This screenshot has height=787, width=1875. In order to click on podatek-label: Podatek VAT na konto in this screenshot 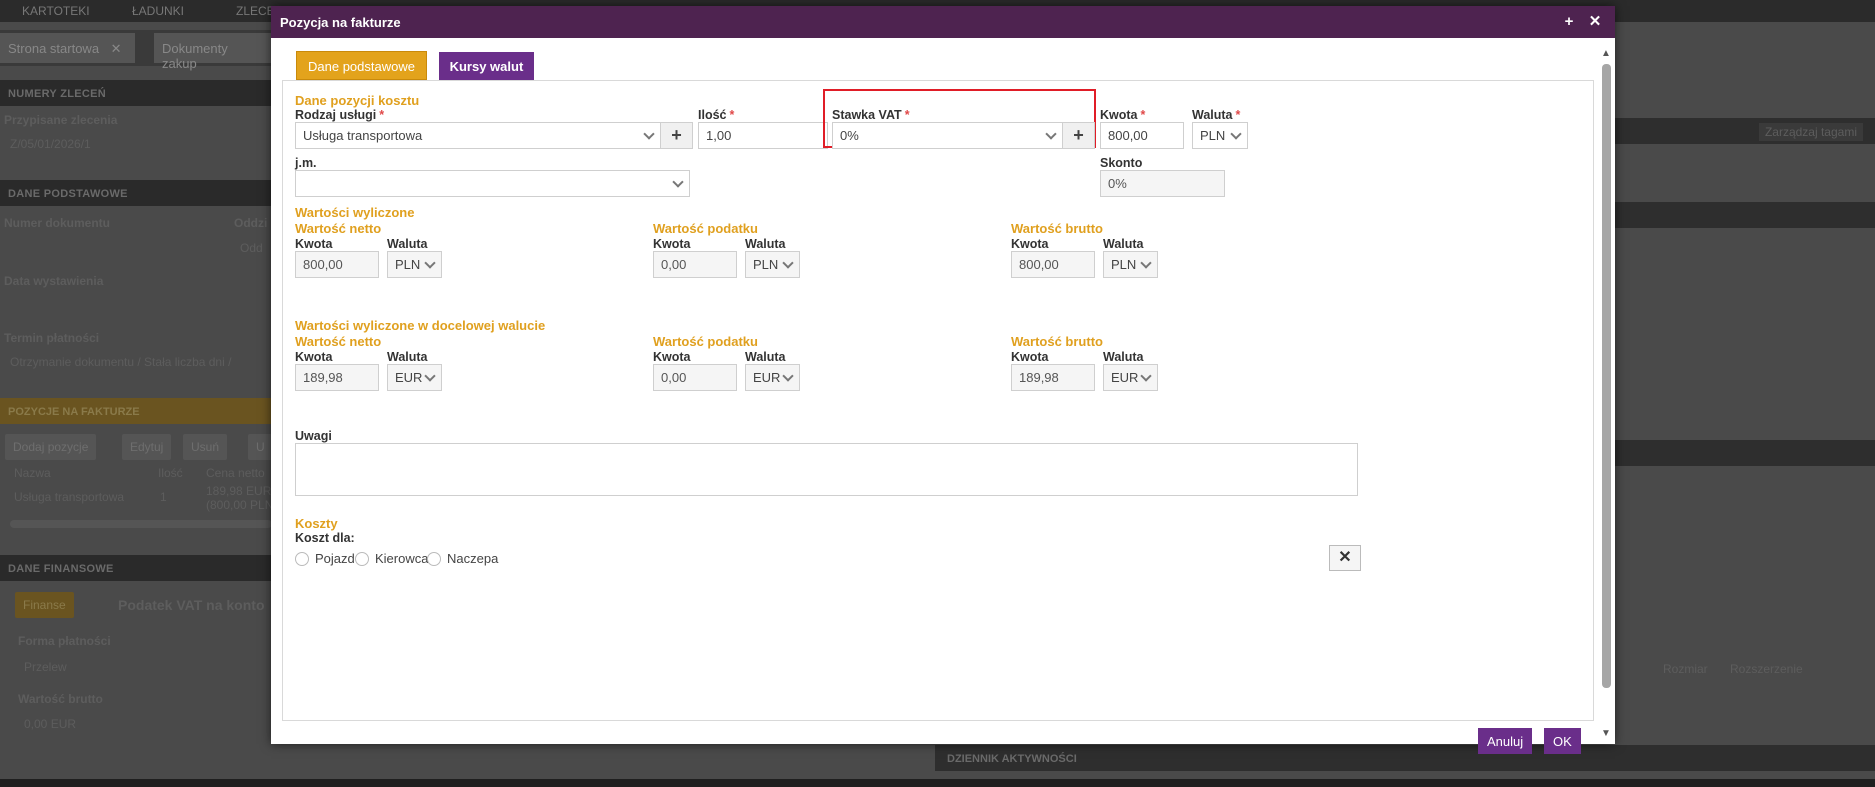, I will do `click(191, 605)`.